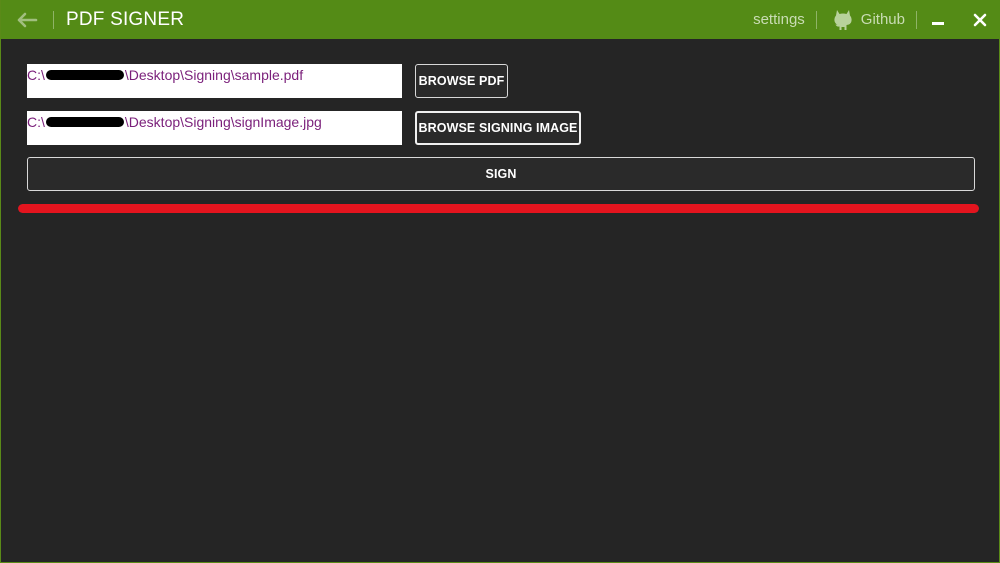 This screenshot has width=1000, height=563. I want to click on app-title: PDF SIGNER, so click(125, 19).